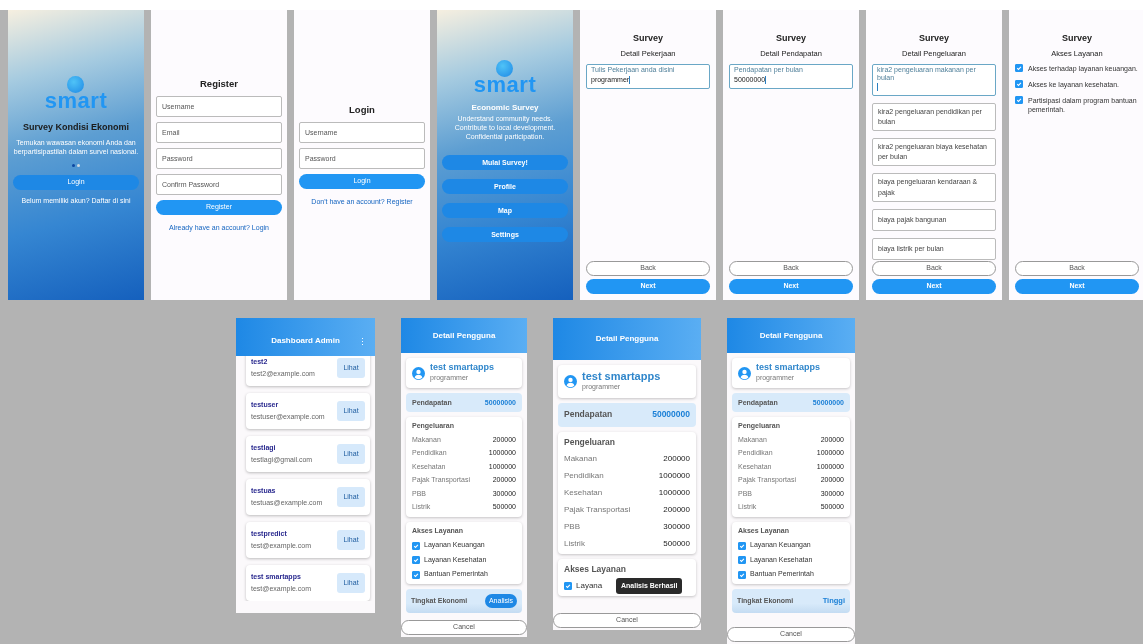 The height and width of the screenshot is (644, 1143). I want to click on expense-label: PBB, so click(572, 527).